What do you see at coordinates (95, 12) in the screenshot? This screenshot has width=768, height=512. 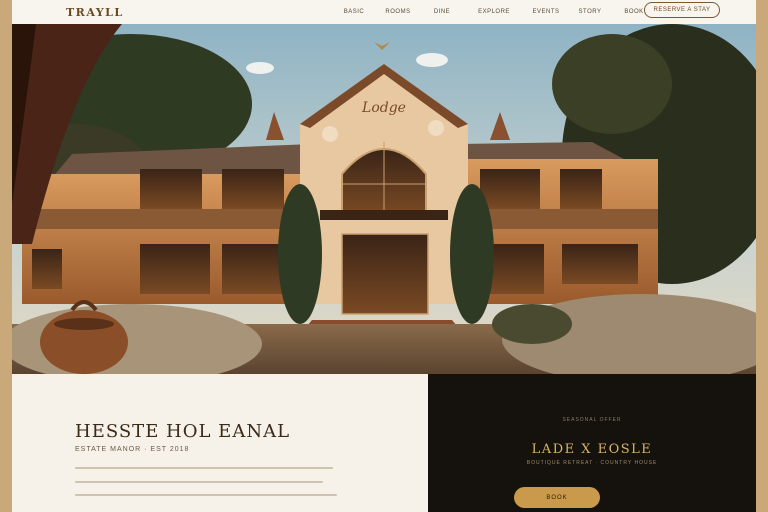 I see `brand-logo: TRAYLL` at bounding box center [95, 12].